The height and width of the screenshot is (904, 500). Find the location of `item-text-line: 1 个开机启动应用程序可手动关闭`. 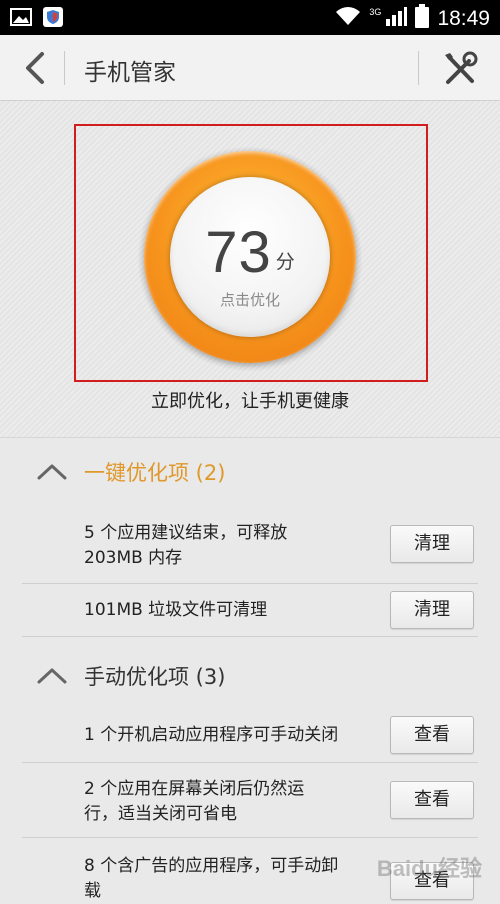

item-text-line: 1 个开机启动应用程序可手动关闭 is located at coordinates (211, 735).